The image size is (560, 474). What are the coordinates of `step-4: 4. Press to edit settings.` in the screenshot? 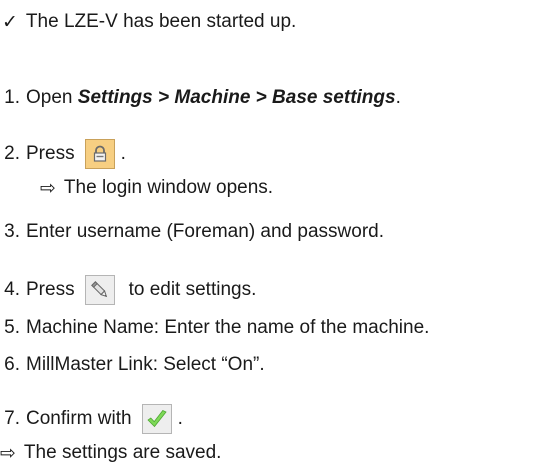 It's located at (128, 290).